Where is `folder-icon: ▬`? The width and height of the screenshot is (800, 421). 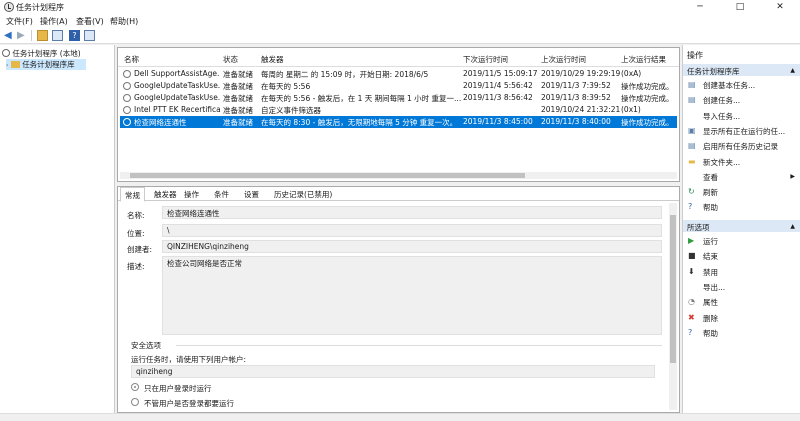 folder-icon: ▬ is located at coordinates (692, 161).